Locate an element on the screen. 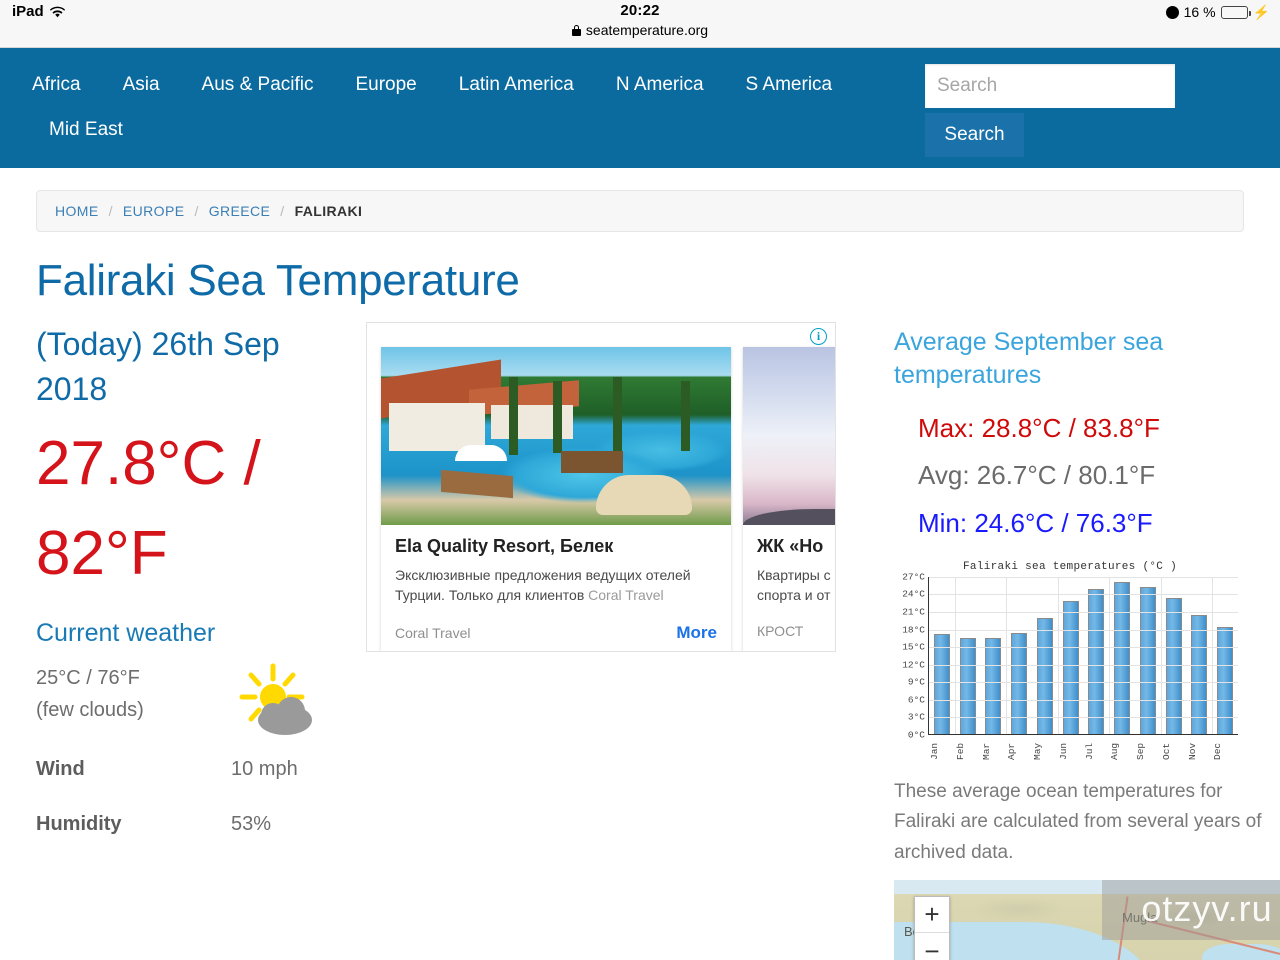 The image size is (1280, 960). battery-icon is located at coordinates (1235, 12).